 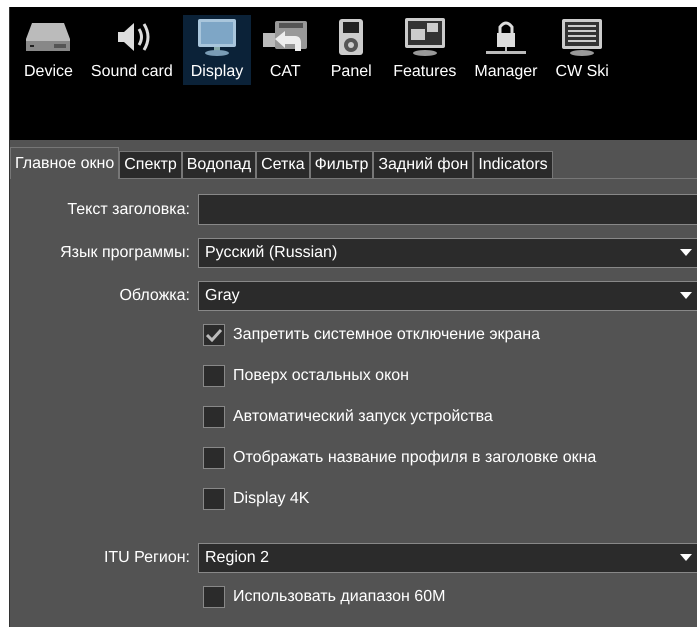 I want to click on field-label: ITU Регион:, so click(x=146, y=558).